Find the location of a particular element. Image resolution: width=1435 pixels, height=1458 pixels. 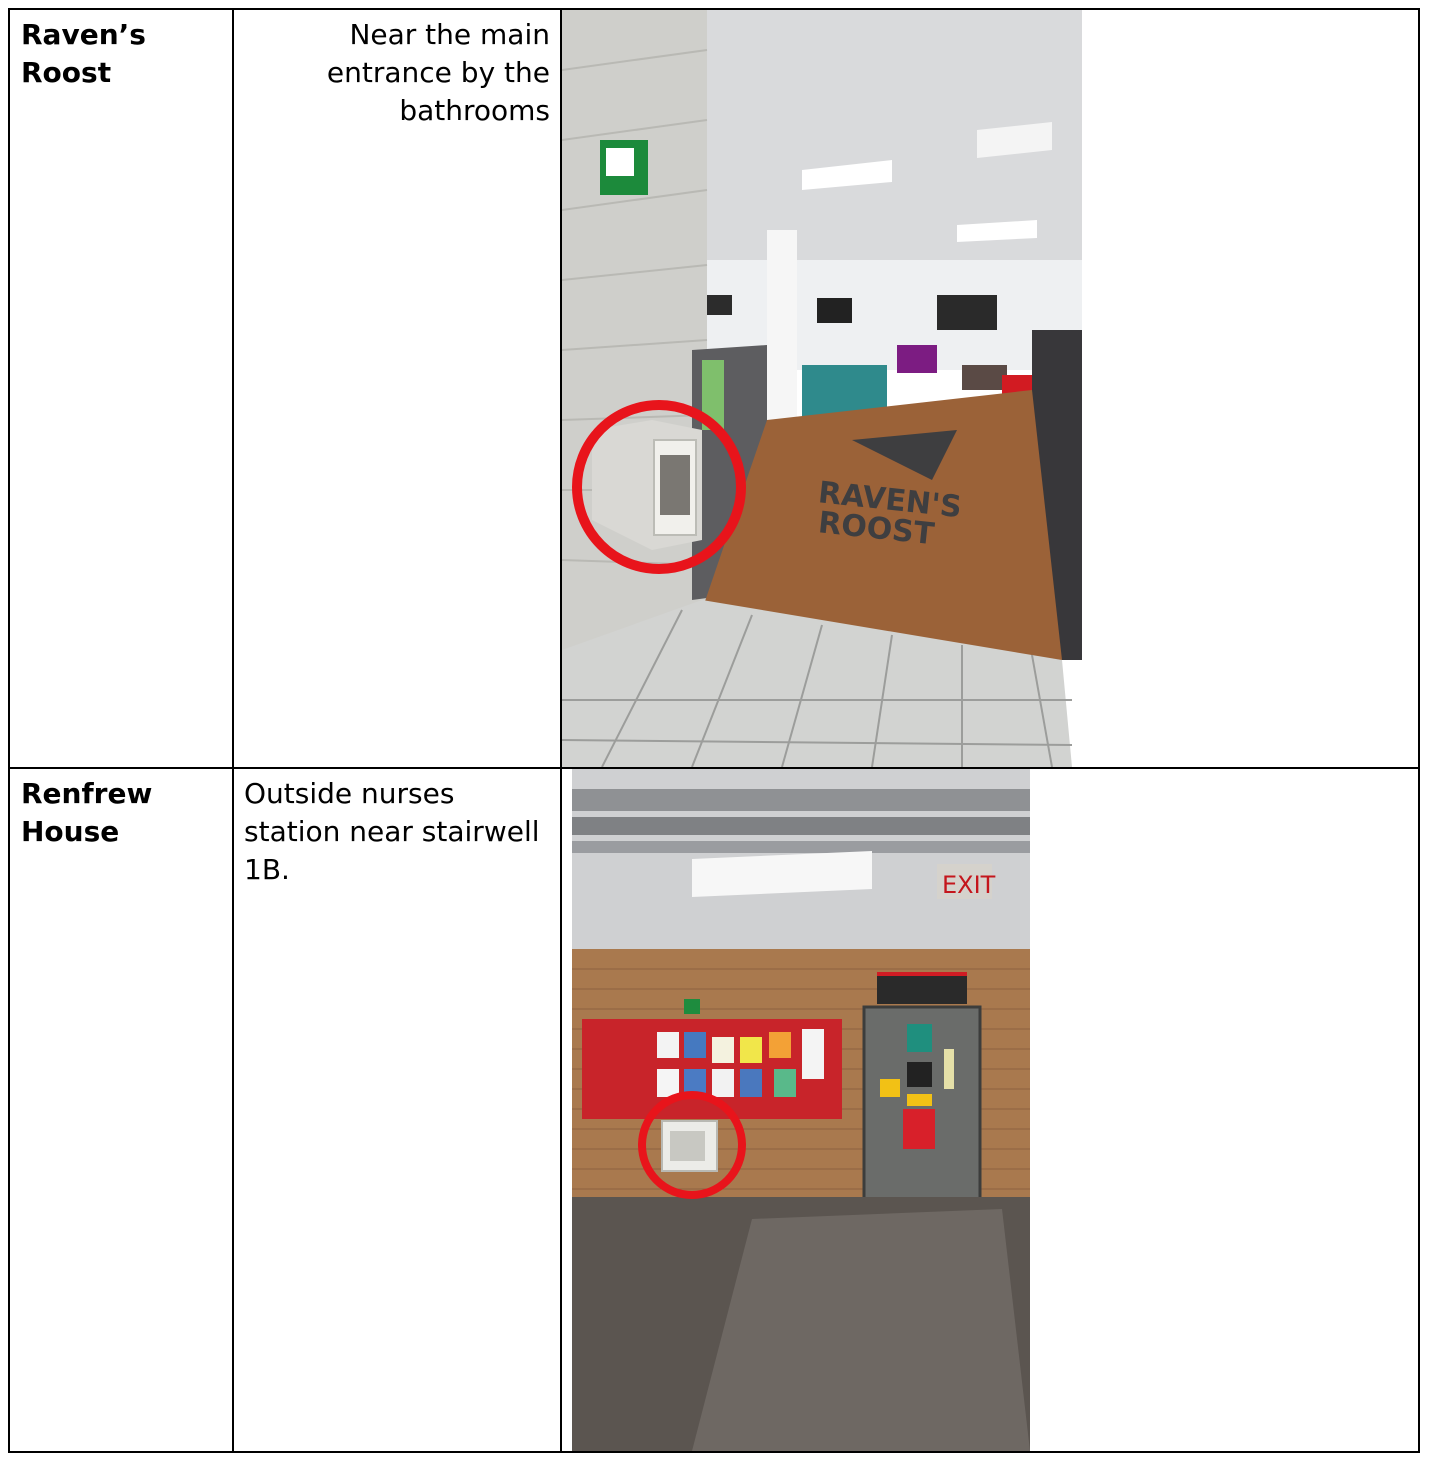

building-cell: Renfrew House is located at coordinates (121, 1110).